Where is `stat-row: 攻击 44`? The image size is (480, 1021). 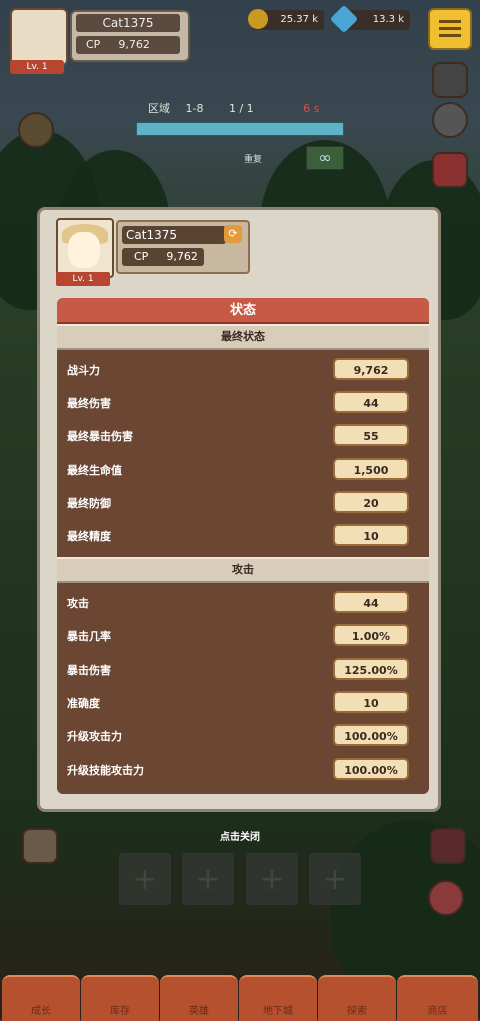 stat-row: 攻击 44 is located at coordinates (243, 603).